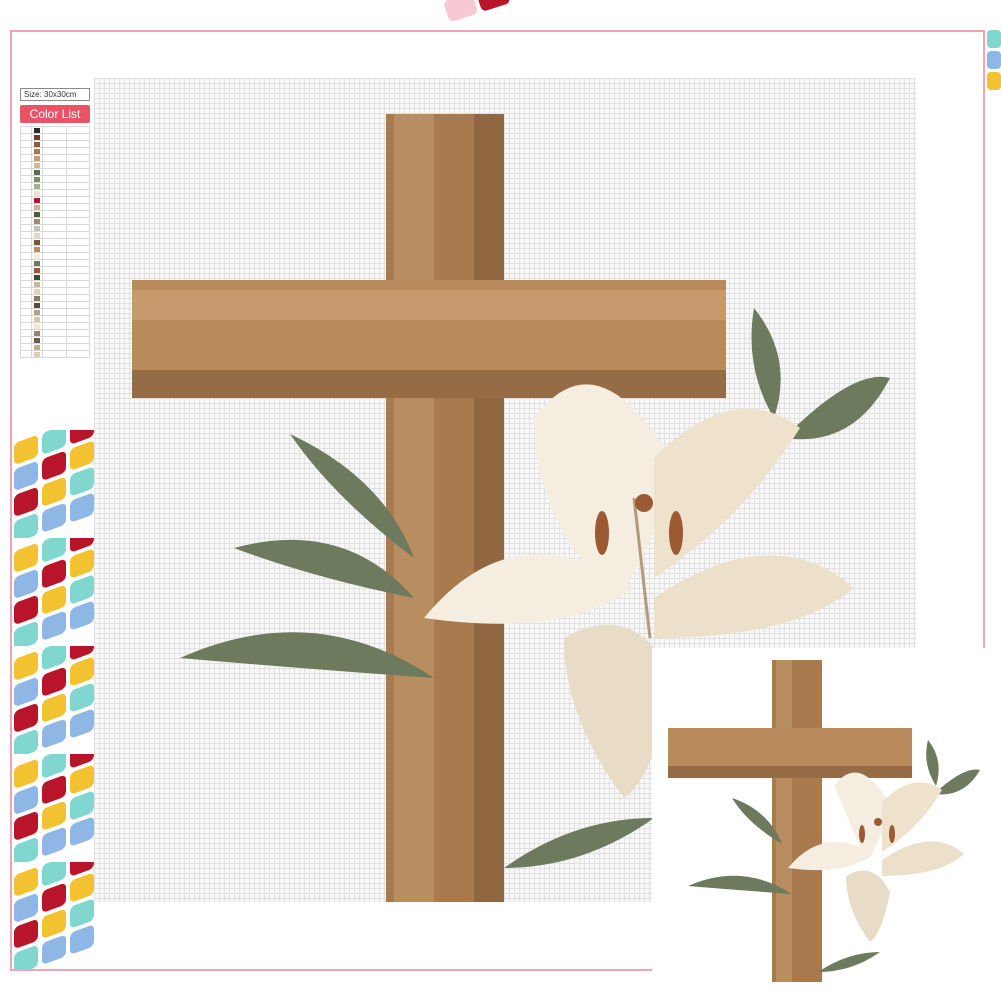  I want to click on bead-strip-left, so click(54, 700).